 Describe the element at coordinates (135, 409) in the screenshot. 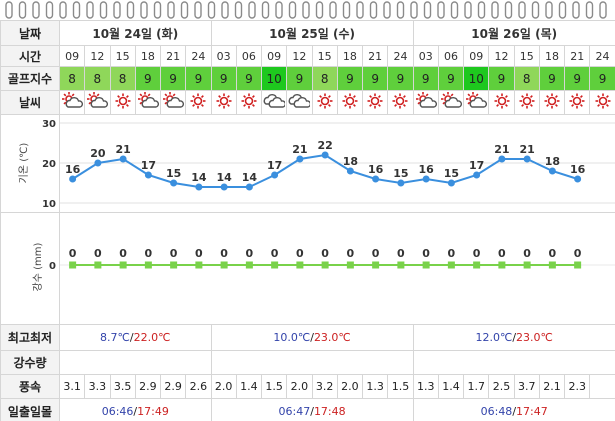

I see `sun-cell: 06:46/17:49` at that location.